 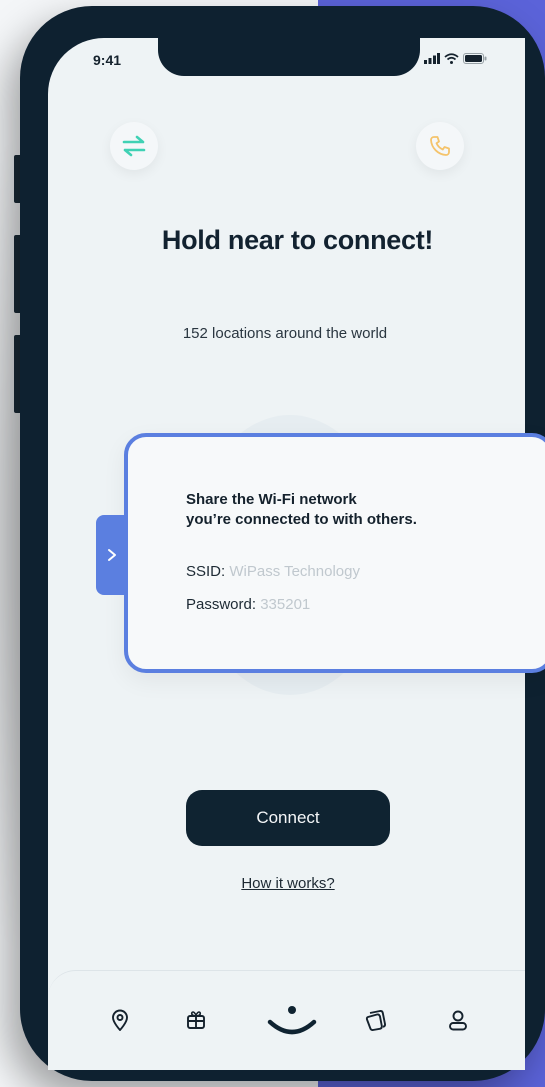 I want to click on smile-home-icon, so click(x=292, y=1020).